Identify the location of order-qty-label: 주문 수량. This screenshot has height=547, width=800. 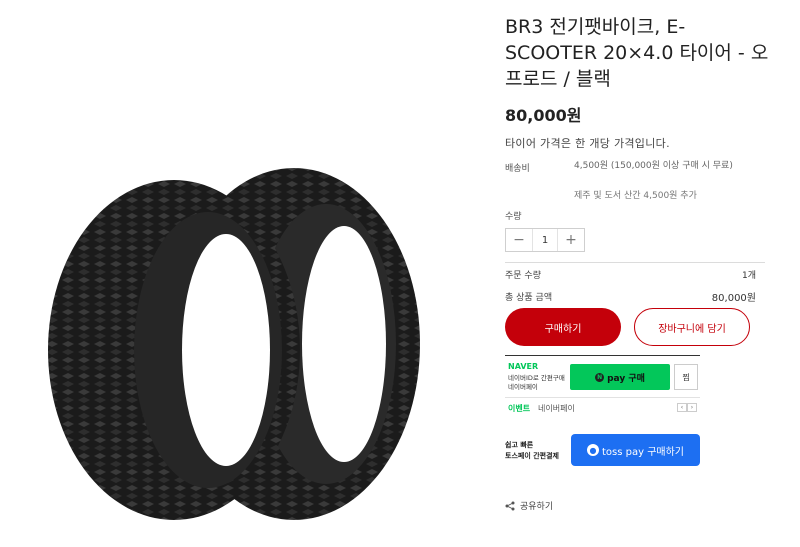
(523, 276).